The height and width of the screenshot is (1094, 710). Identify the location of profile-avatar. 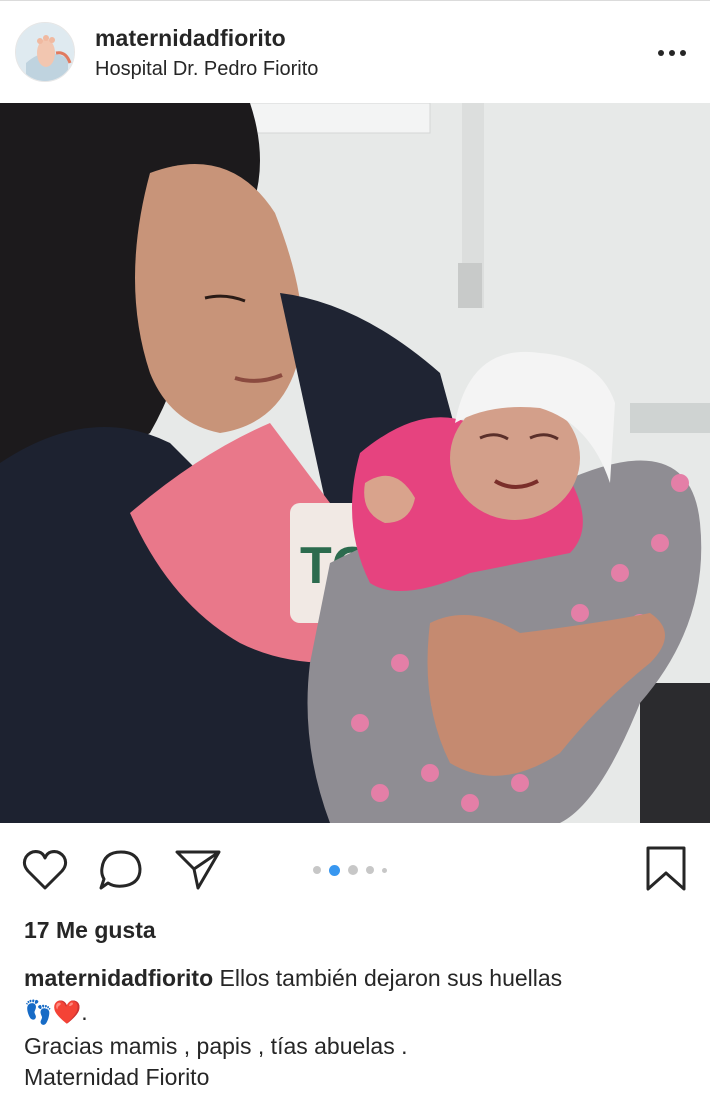
(45, 52).